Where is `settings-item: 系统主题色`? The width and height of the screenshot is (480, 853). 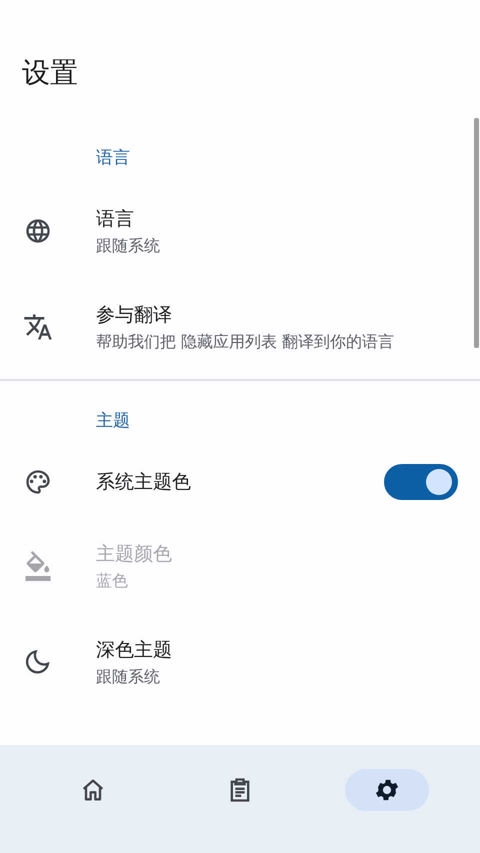
settings-item: 系统主题色 is located at coordinates (240, 482).